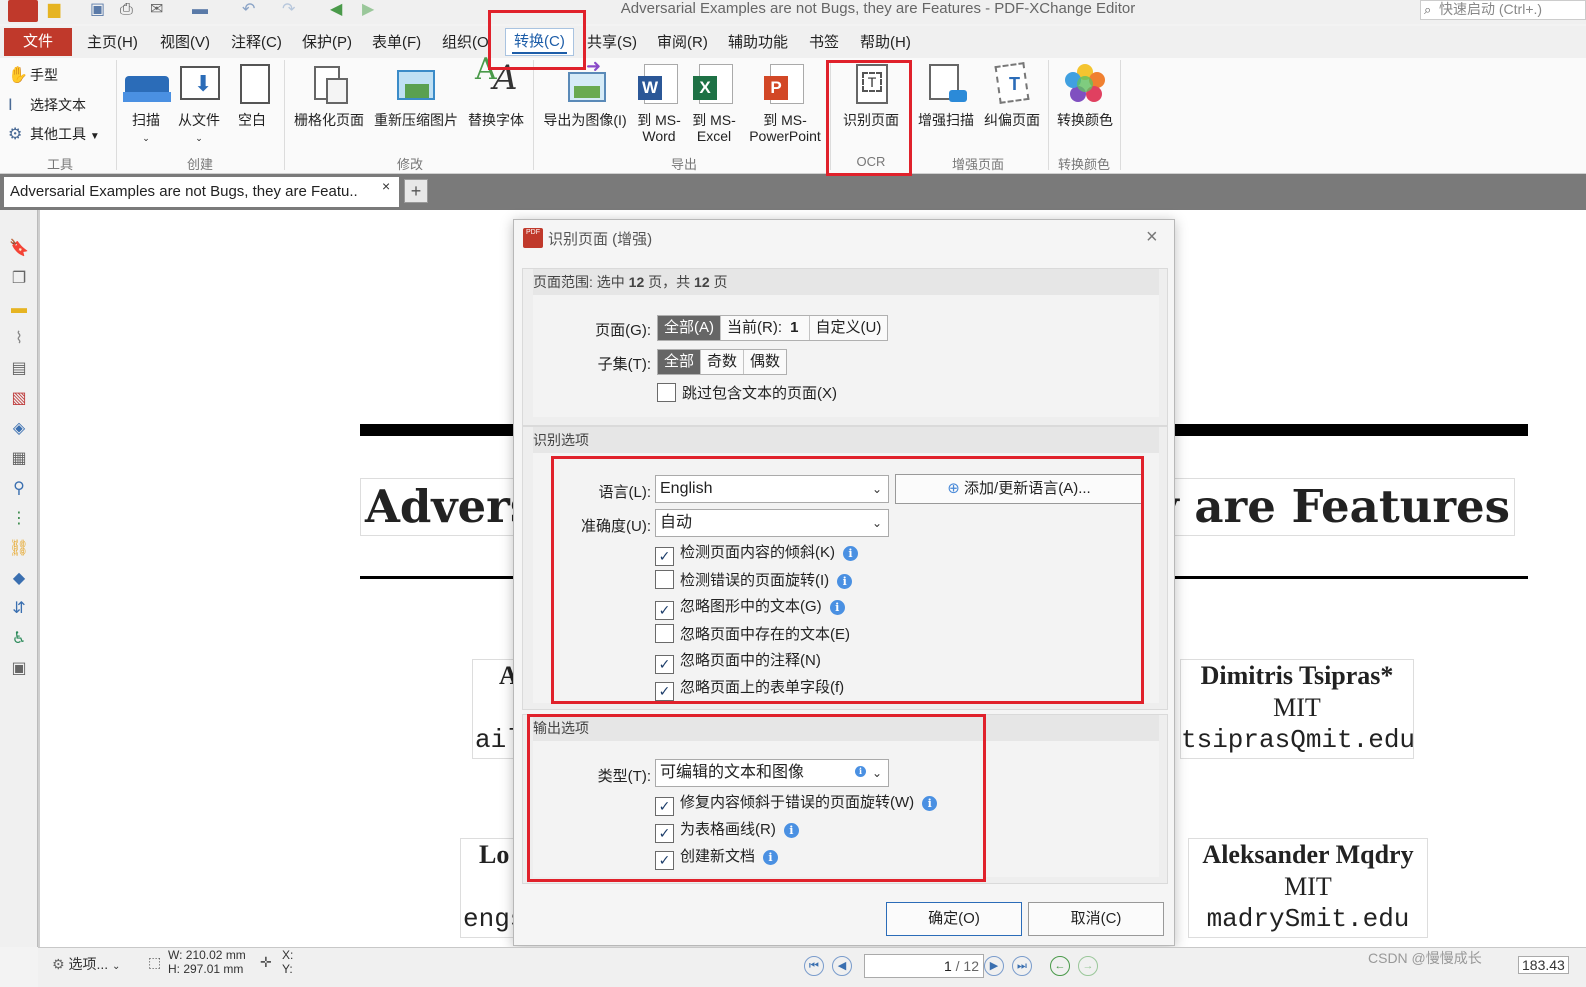 The height and width of the screenshot is (987, 1586). What do you see at coordinates (946, 95) in the screenshot?
I see `enhance-scan-button: 增强扫描` at bounding box center [946, 95].